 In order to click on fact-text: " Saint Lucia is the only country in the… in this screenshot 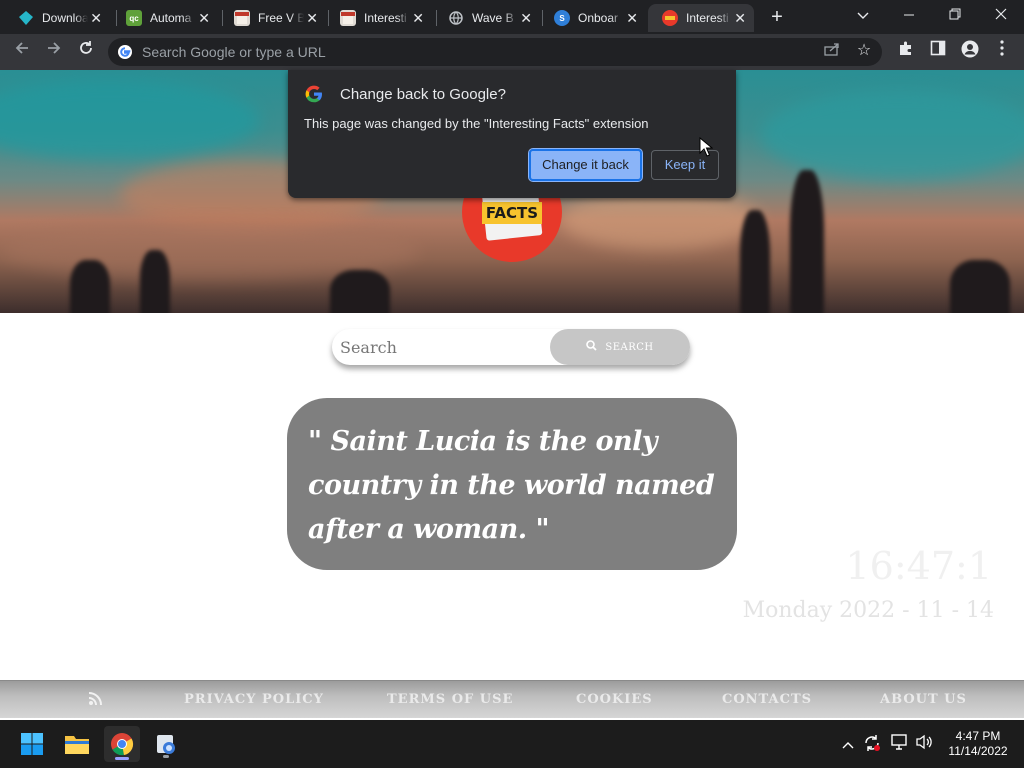, I will do `click(511, 485)`.